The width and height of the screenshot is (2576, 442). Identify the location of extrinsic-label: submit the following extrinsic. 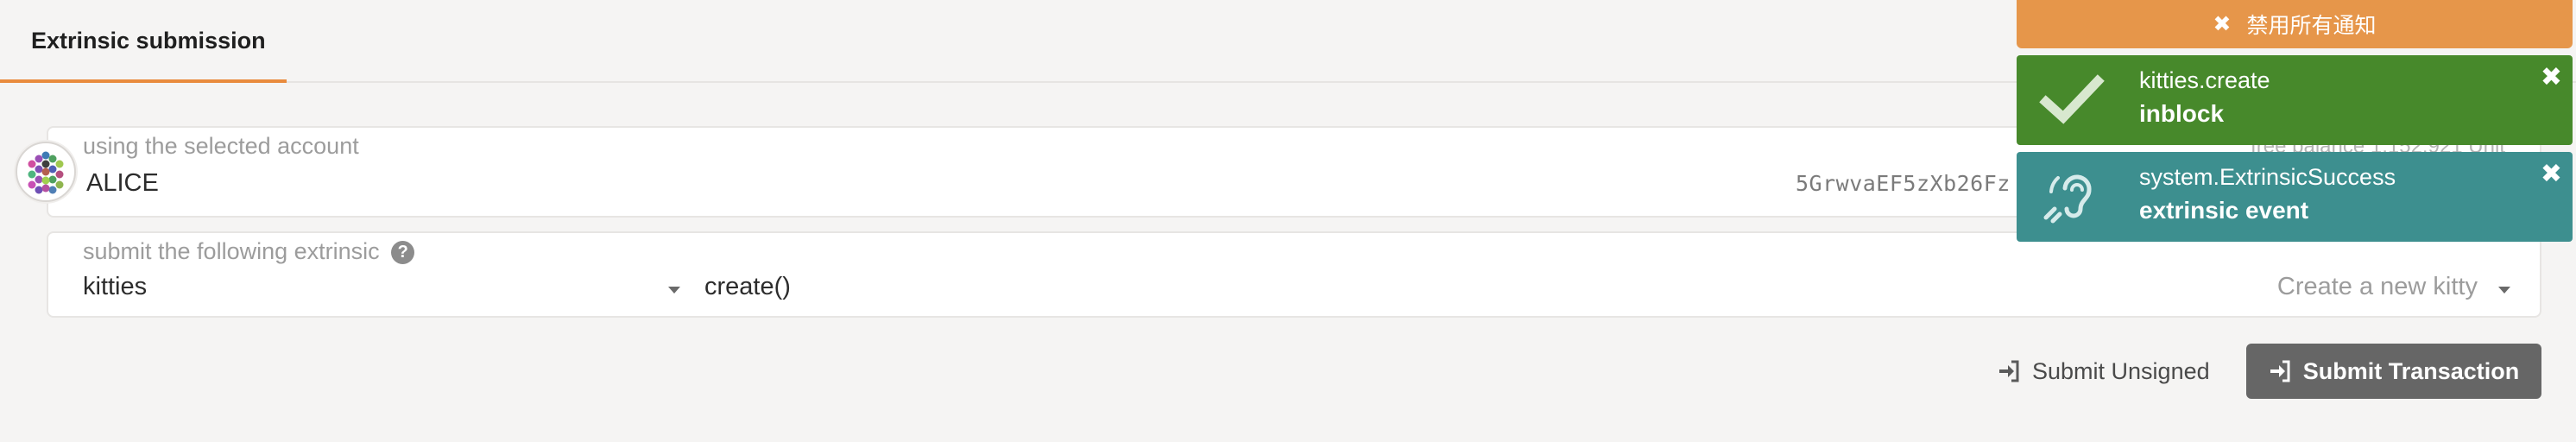
(231, 251).